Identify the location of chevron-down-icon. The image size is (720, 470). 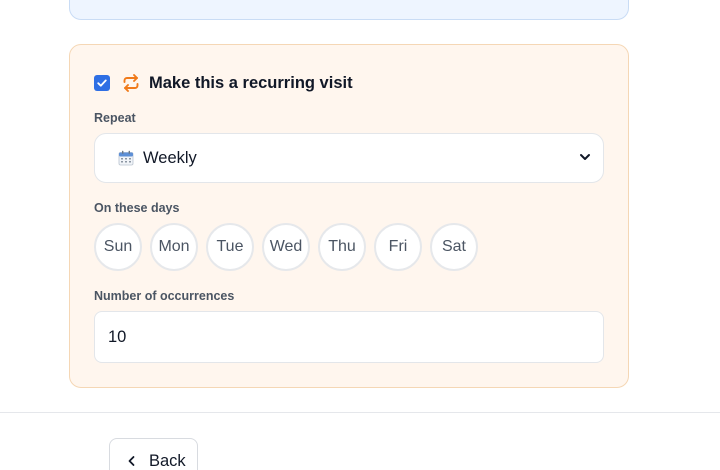
(585, 157).